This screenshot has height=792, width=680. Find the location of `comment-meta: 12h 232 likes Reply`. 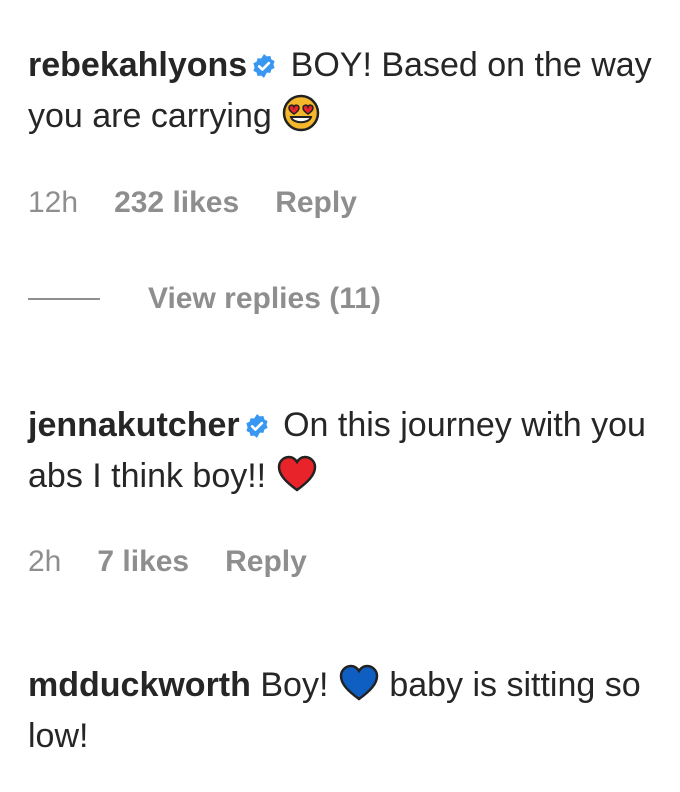

comment-meta: 12h 232 likes Reply is located at coordinates (210, 203).